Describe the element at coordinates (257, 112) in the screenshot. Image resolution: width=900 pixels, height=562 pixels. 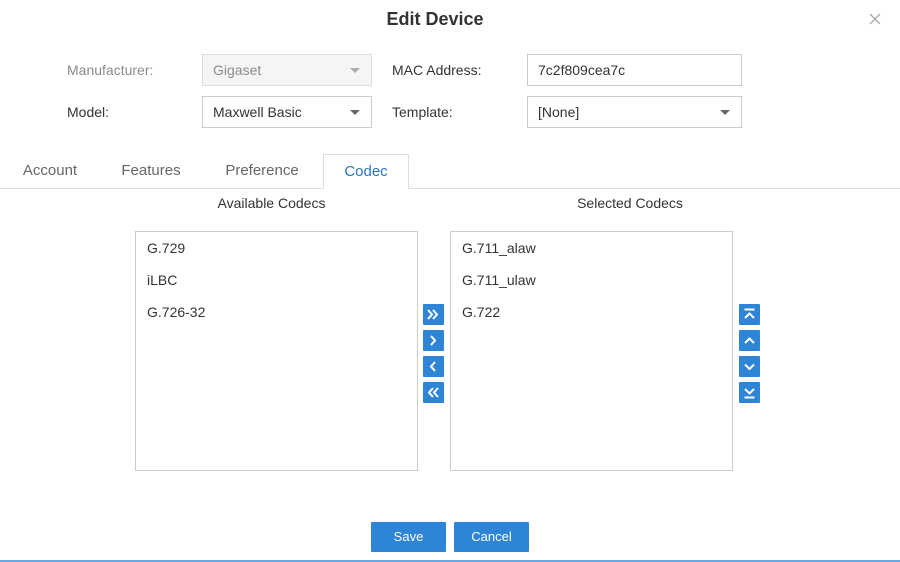
I see `model-value: Maxwell Basic` at that location.